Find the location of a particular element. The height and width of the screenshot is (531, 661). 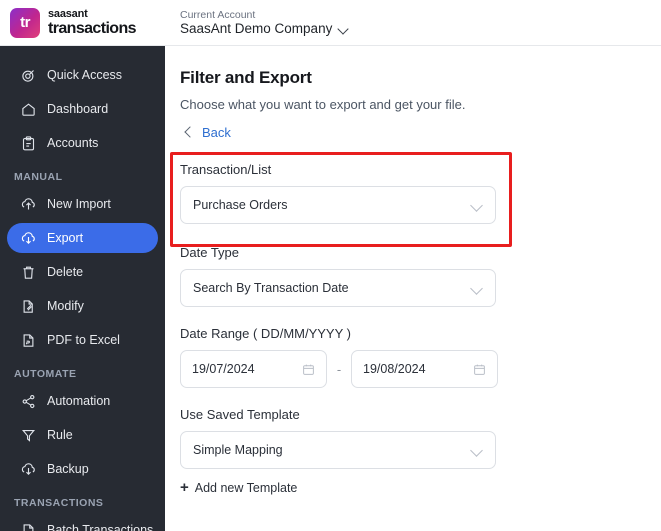

brand-mark-icon: tr is located at coordinates (25, 22).